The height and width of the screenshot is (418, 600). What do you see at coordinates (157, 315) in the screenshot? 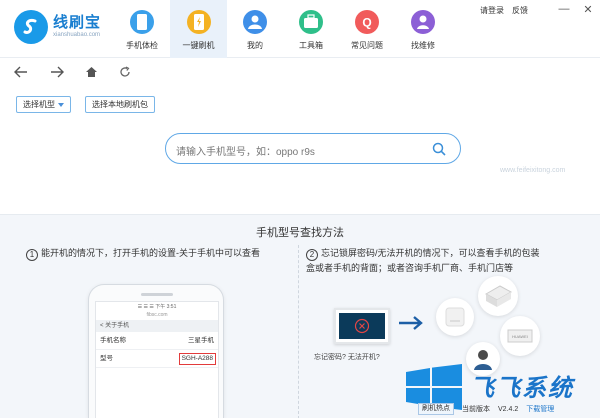
I see `phone-site: fibsc.com` at bounding box center [157, 315].